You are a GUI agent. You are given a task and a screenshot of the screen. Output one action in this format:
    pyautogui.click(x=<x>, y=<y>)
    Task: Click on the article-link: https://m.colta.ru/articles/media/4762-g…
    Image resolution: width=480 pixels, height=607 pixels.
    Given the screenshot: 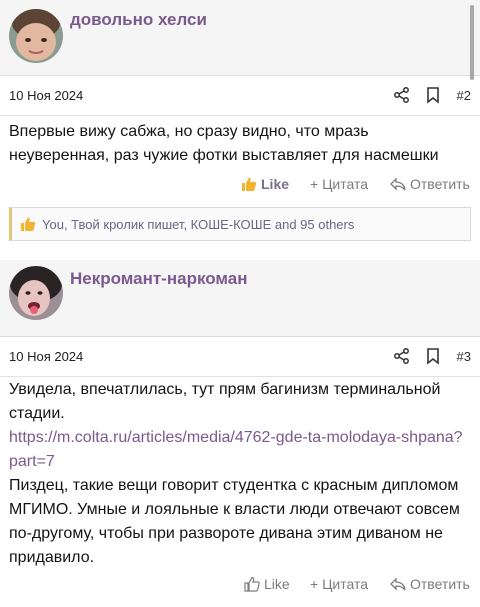 What is the action you would take?
    pyautogui.click(x=236, y=449)
    